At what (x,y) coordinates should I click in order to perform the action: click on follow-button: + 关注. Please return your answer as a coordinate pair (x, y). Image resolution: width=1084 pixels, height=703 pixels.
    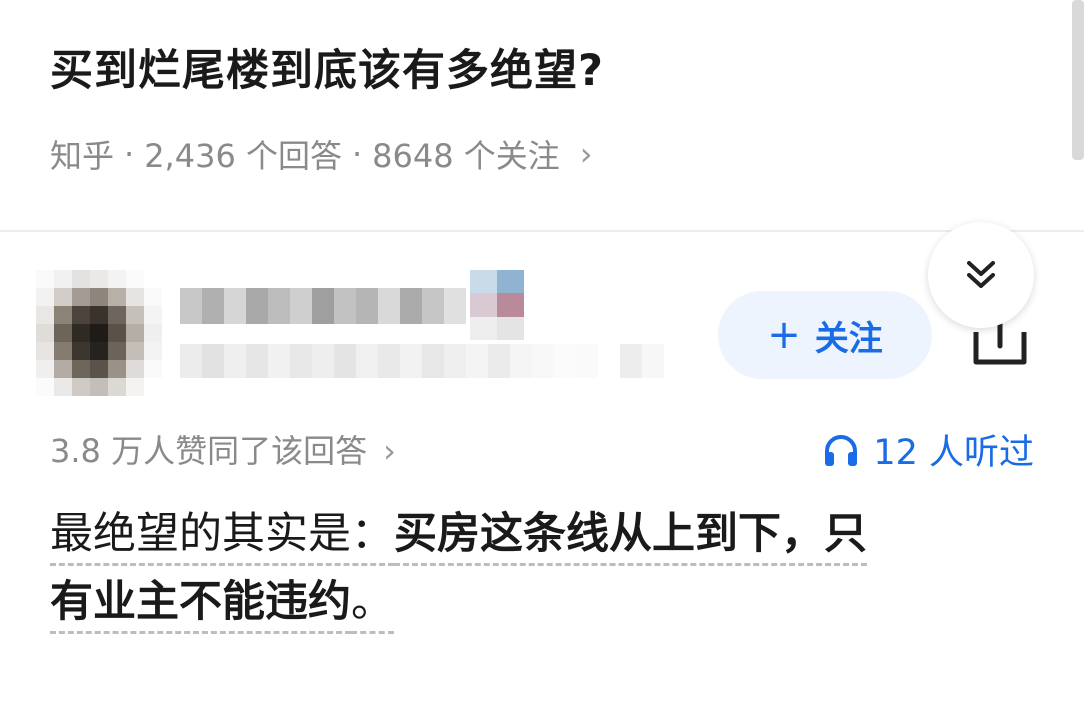
    Looking at the image, I should click on (825, 335).